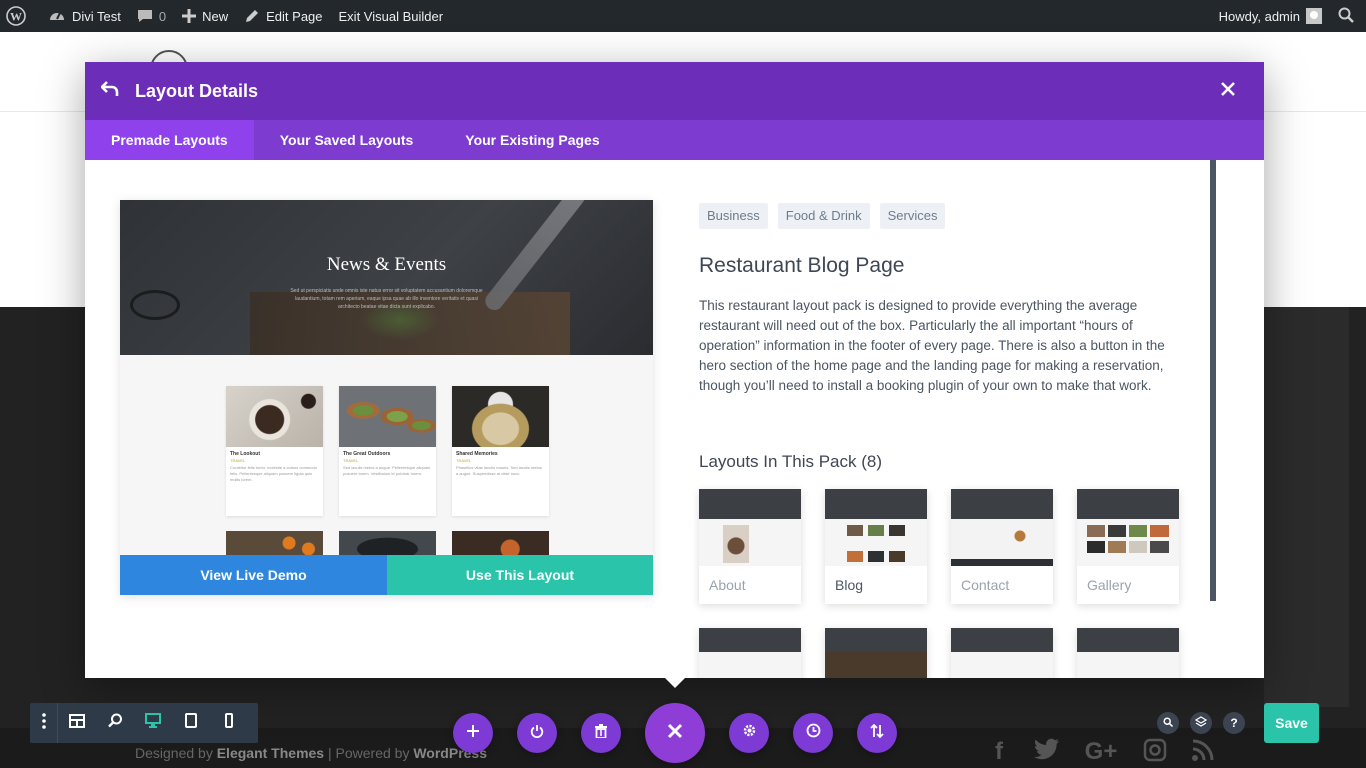 The image size is (1366, 768). What do you see at coordinates (145, 16) in the screenshot?
I see `comment-icon` at bounding box center [145, 16].